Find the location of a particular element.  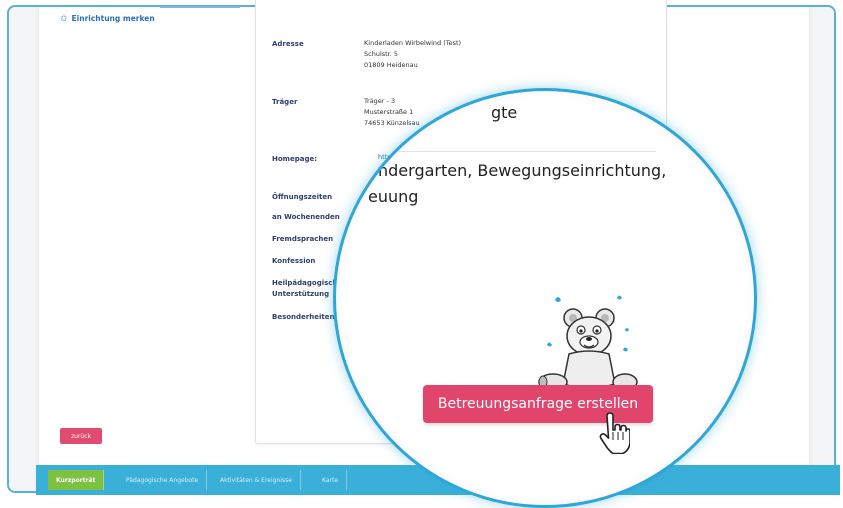

einrichtung-merken-label: Einrichtung merken is located at coordinates (113, 18).